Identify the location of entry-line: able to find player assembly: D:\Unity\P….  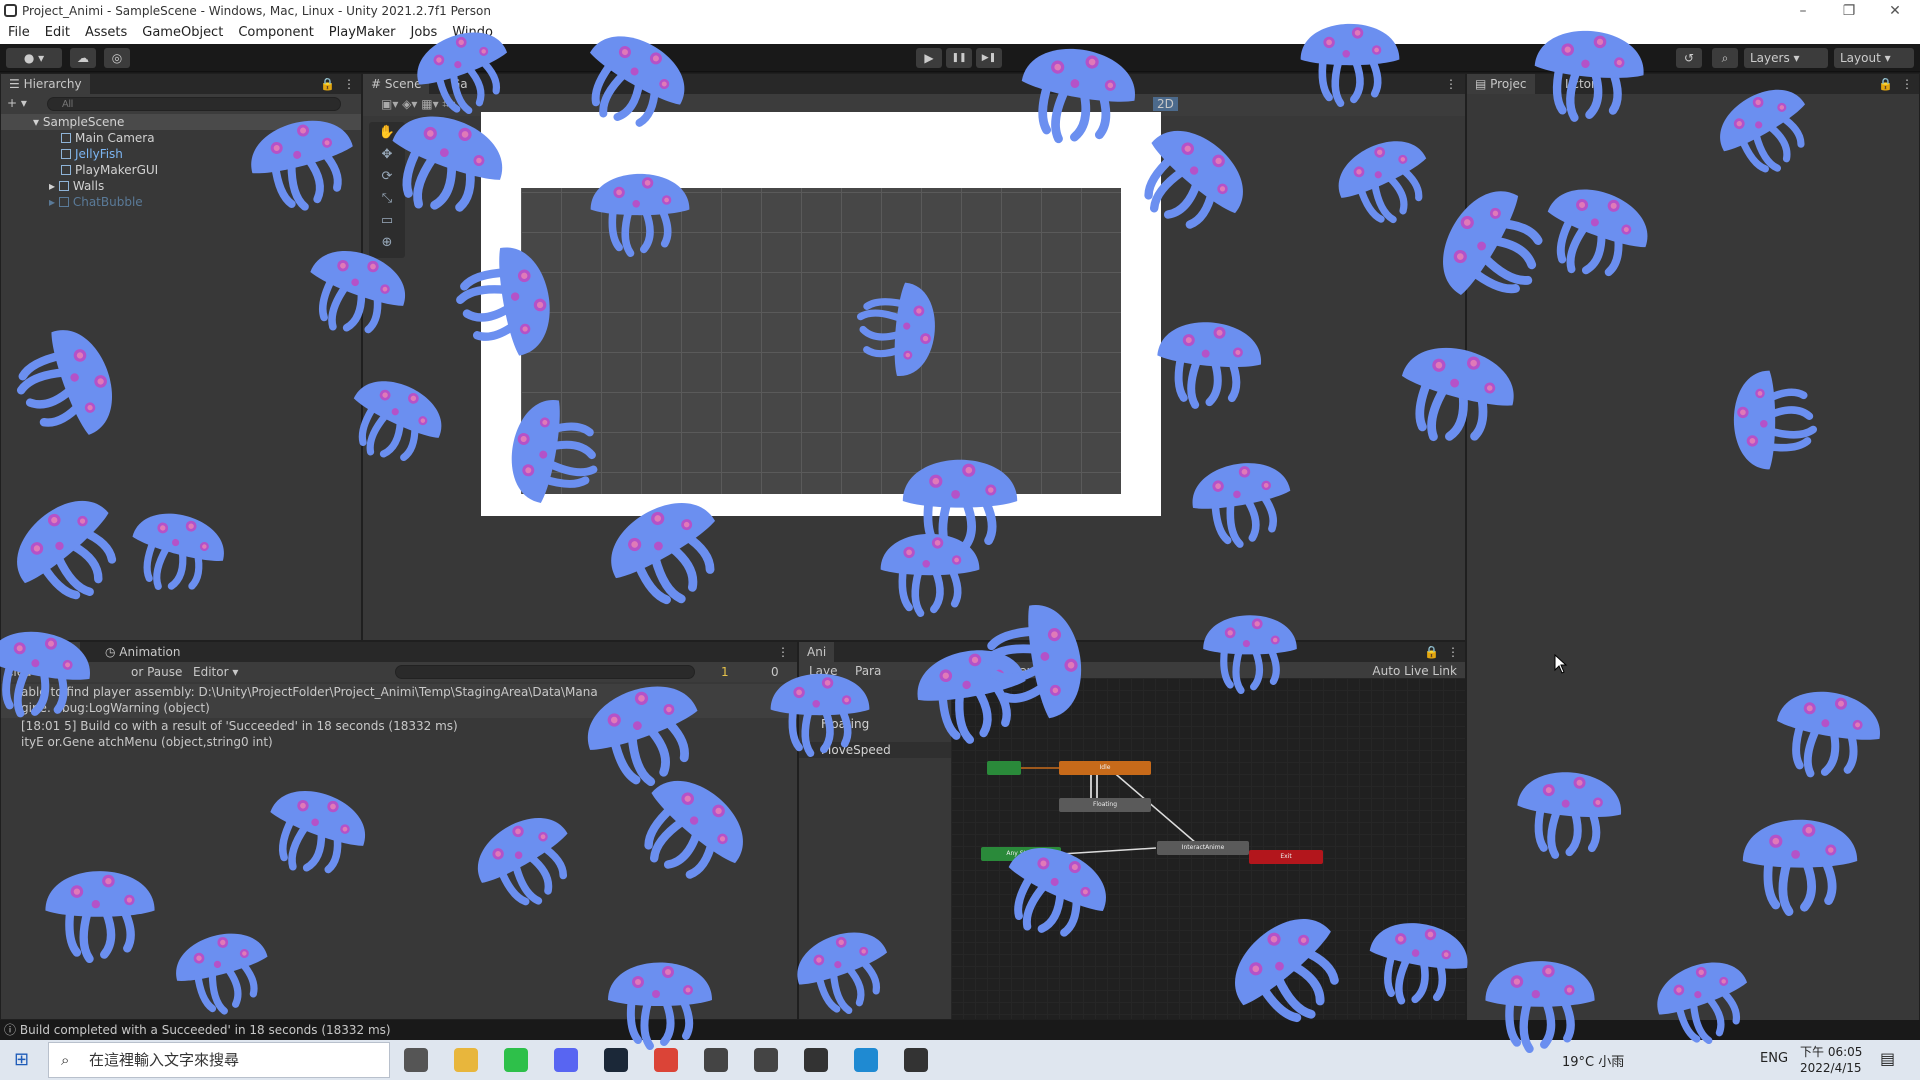
(409, 692).